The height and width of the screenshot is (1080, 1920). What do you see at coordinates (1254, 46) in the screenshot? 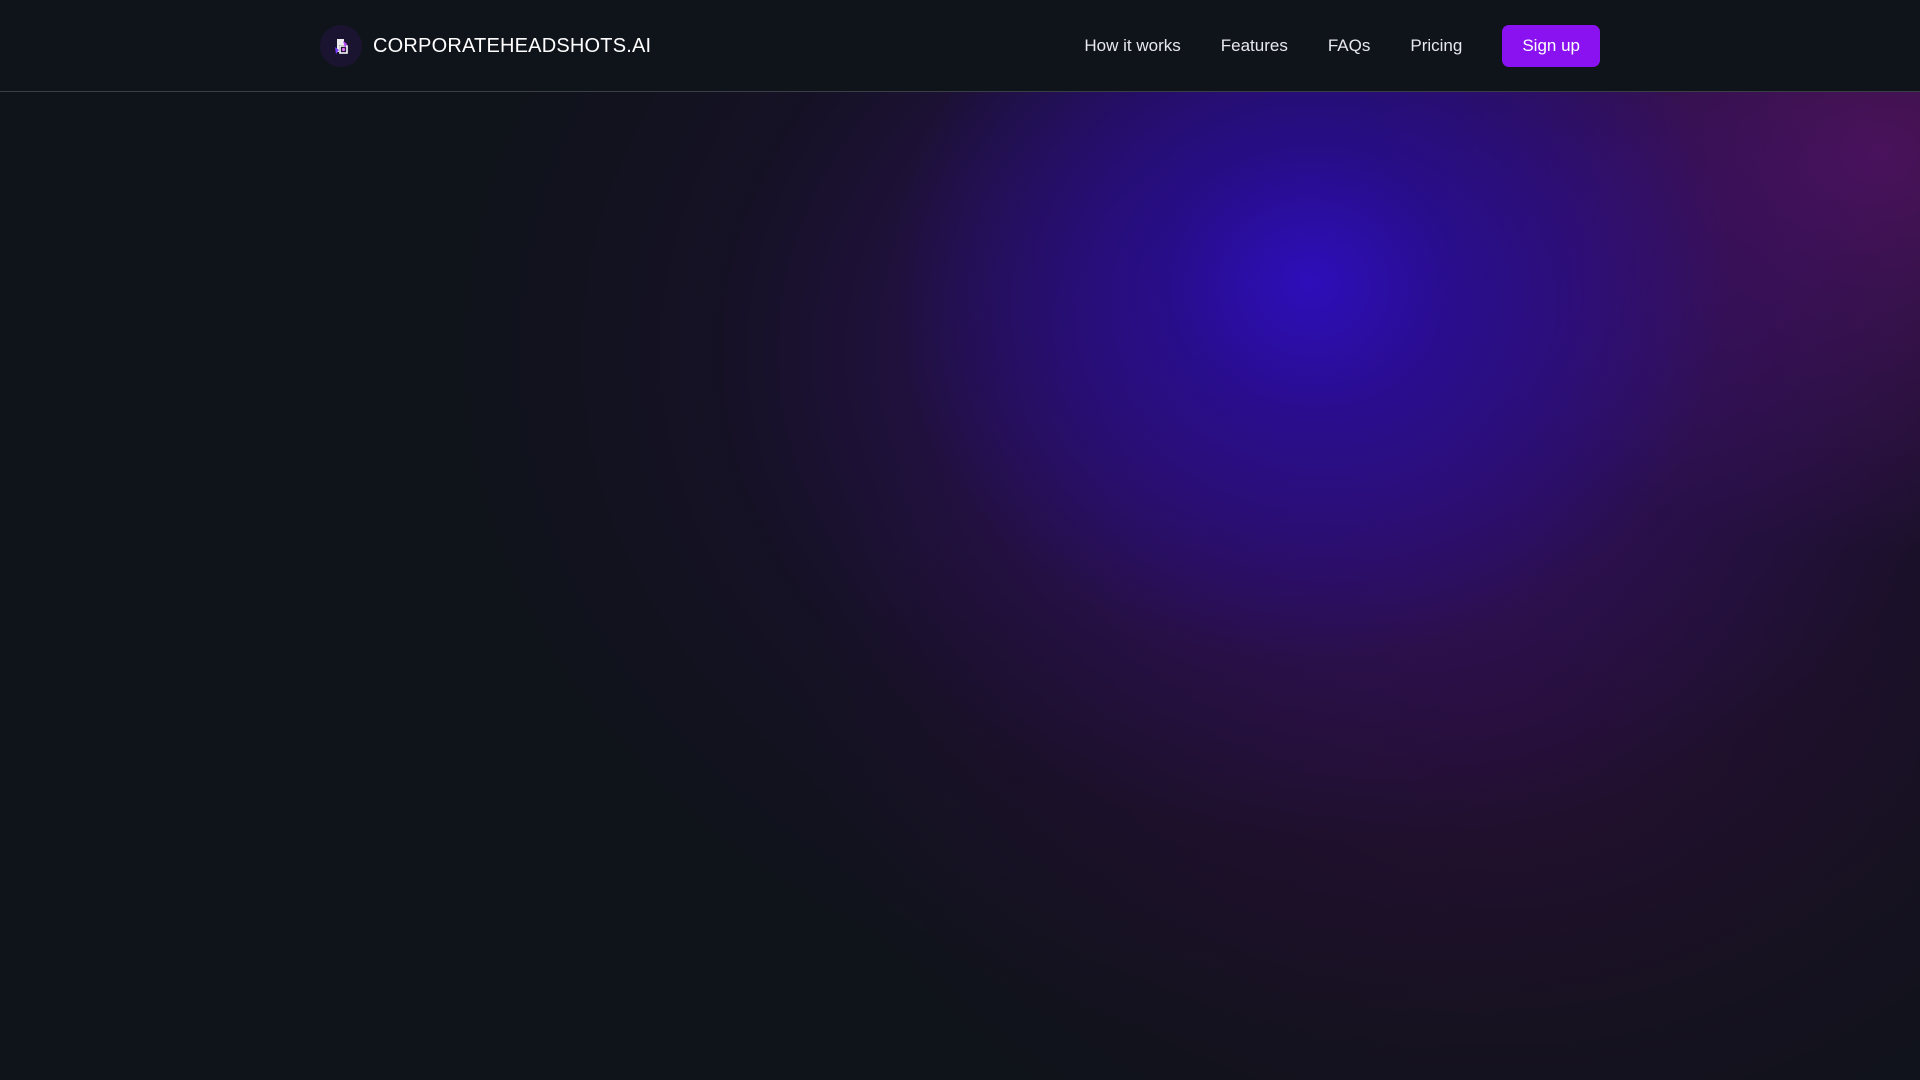
I see `nav-link-features: Features` at bounding box center [1254, 46].